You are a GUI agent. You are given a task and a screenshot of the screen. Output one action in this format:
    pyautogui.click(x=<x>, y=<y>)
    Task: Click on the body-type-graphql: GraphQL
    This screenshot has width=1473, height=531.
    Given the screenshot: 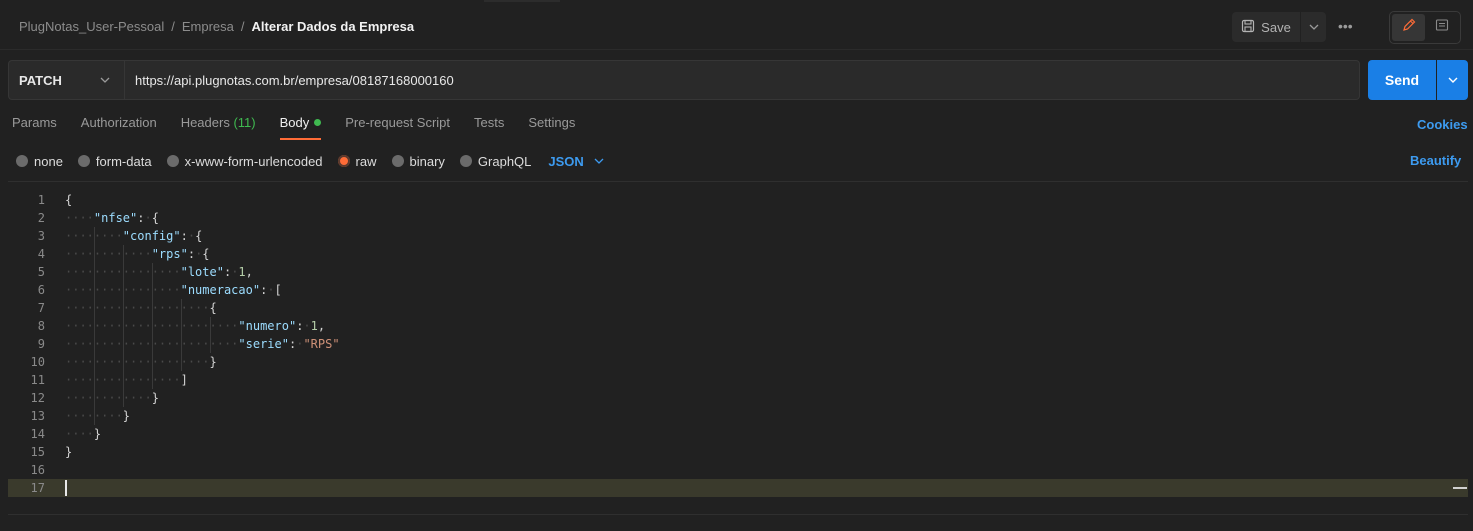 What is the action you would take?
    pyautogui.click(x=495, y=161)
    